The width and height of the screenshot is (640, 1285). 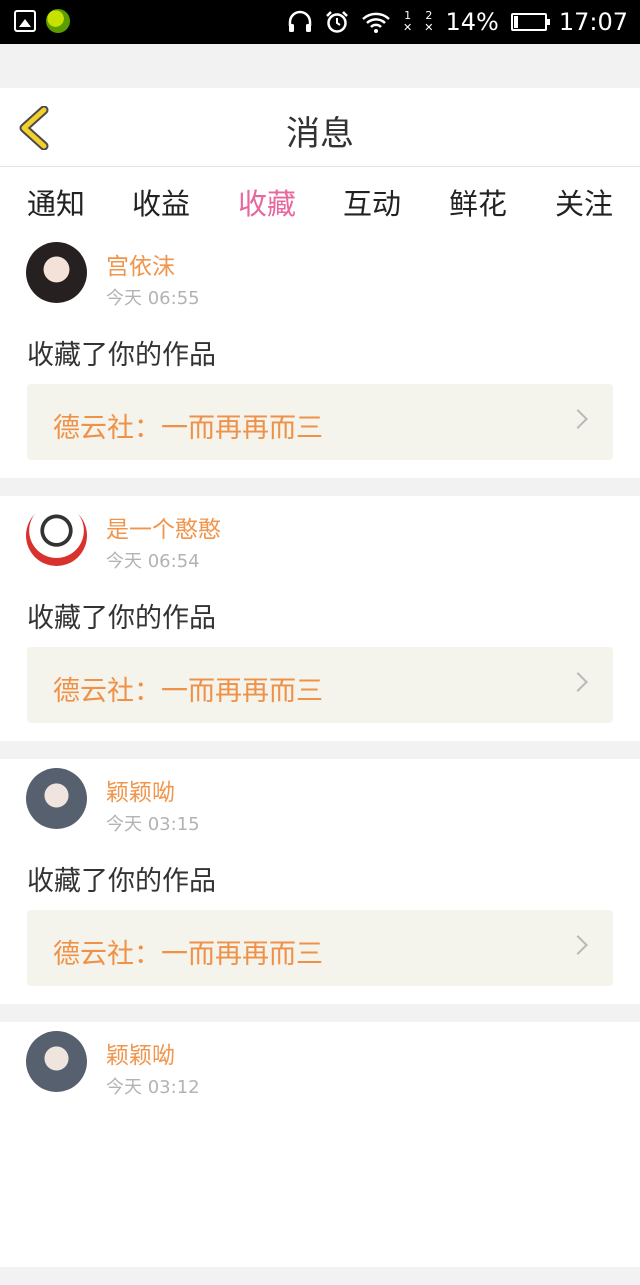 I want to click on header-bar: 消息, so click(x=320, y=127).